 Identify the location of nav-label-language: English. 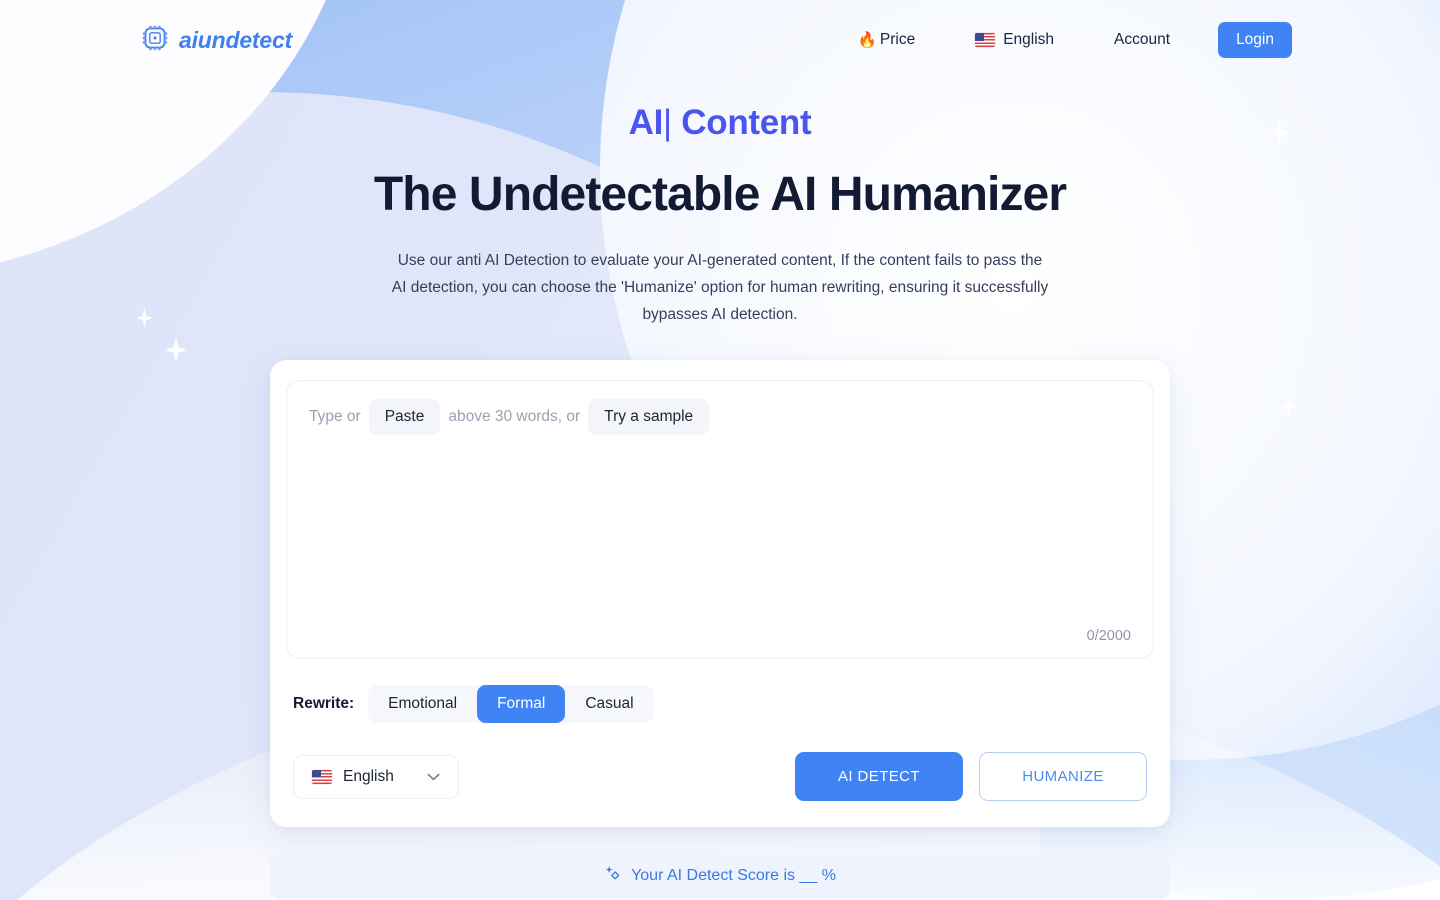
(1029, 39).